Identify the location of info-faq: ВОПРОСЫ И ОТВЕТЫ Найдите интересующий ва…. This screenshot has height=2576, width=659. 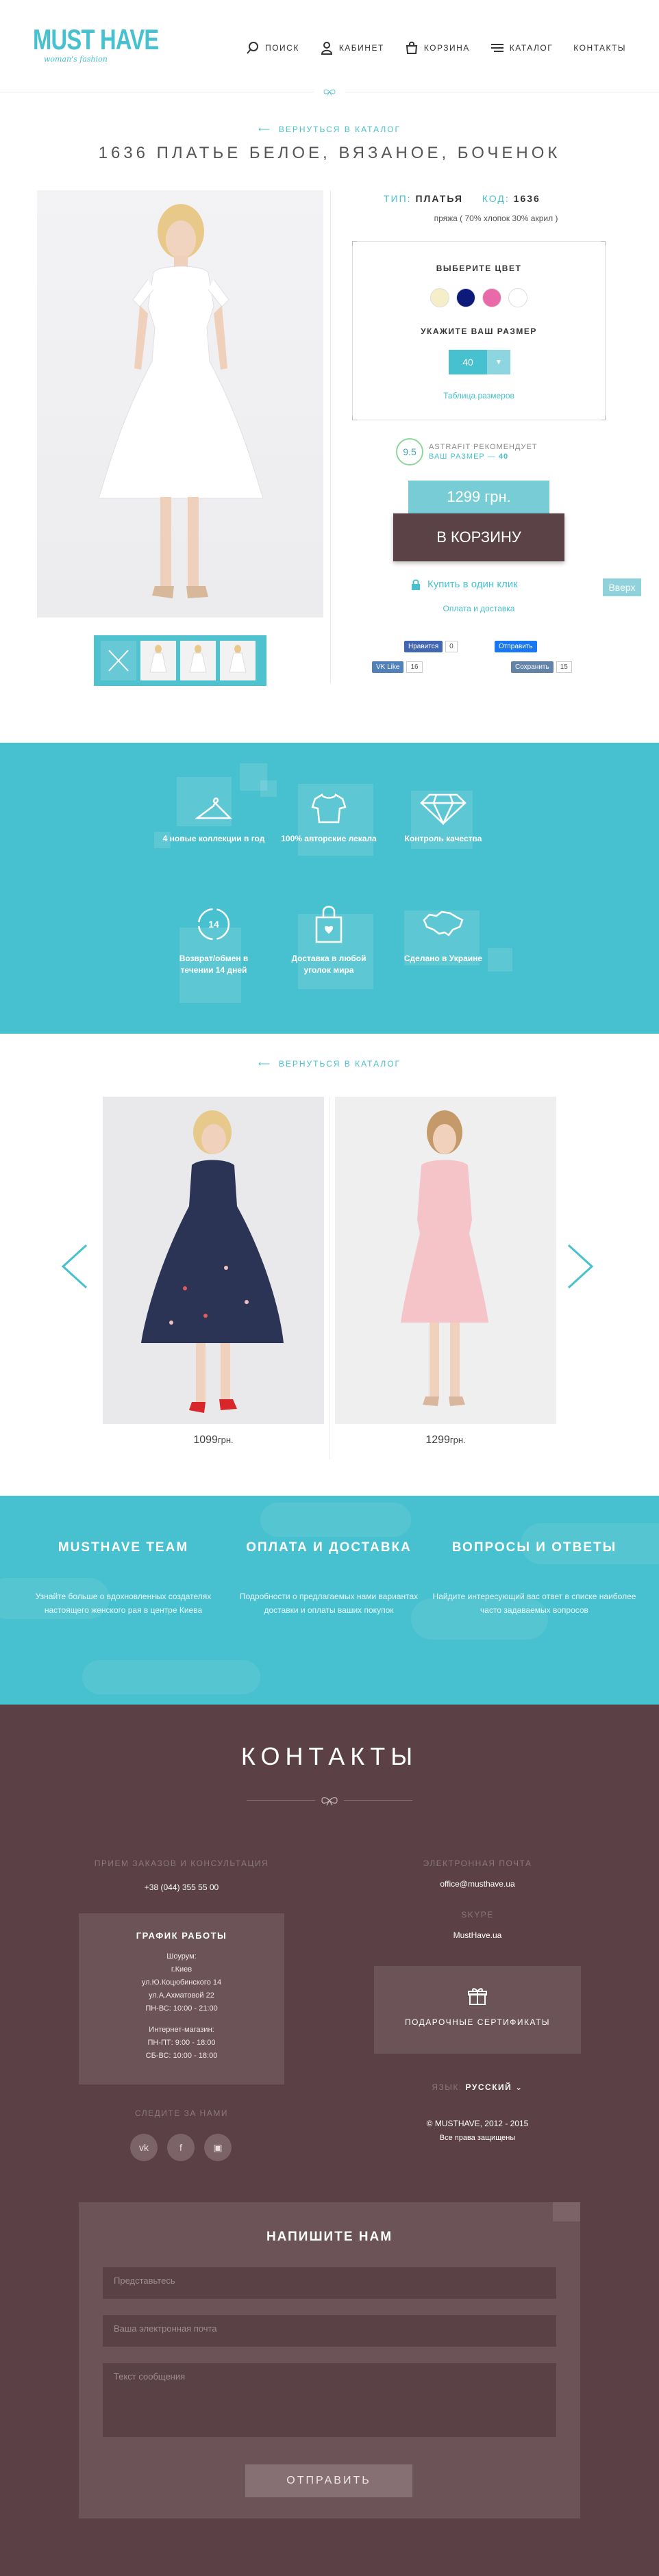
(534, 1578).